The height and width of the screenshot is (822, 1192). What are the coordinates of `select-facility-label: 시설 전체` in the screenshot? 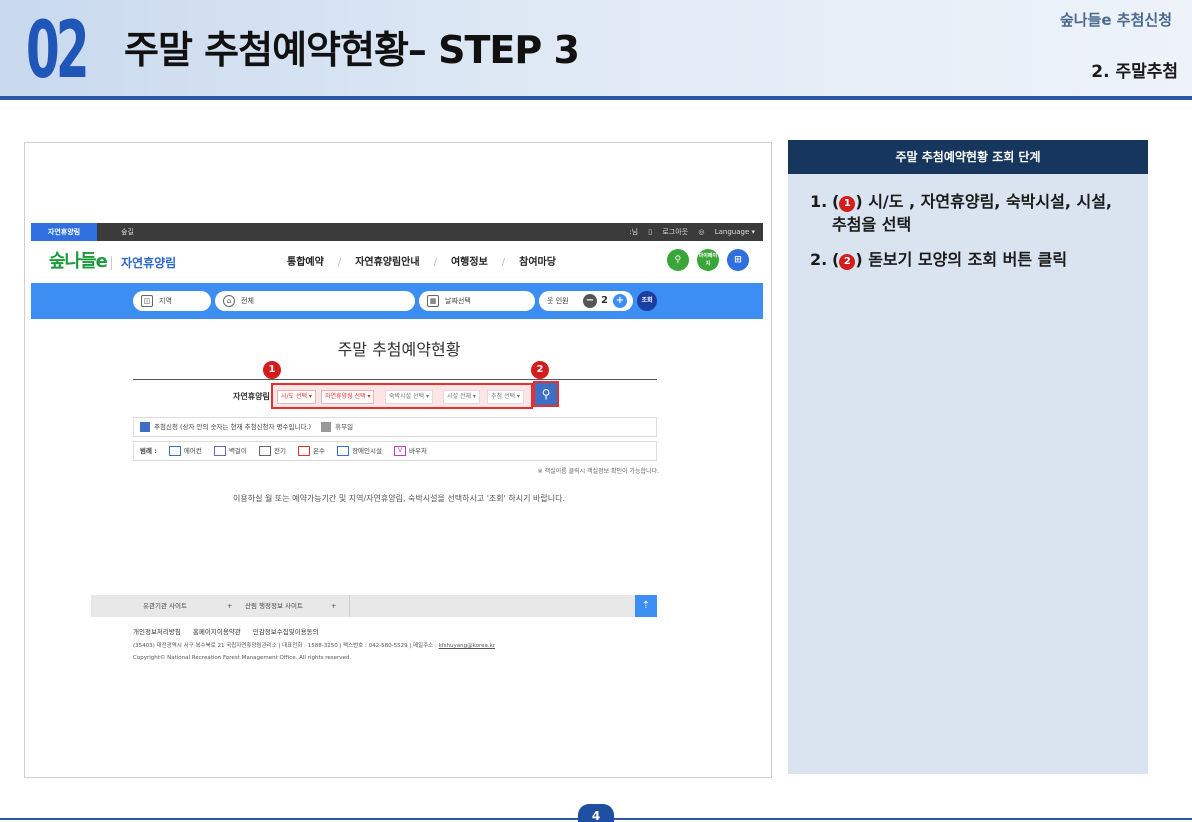 It's located at (459, 396).